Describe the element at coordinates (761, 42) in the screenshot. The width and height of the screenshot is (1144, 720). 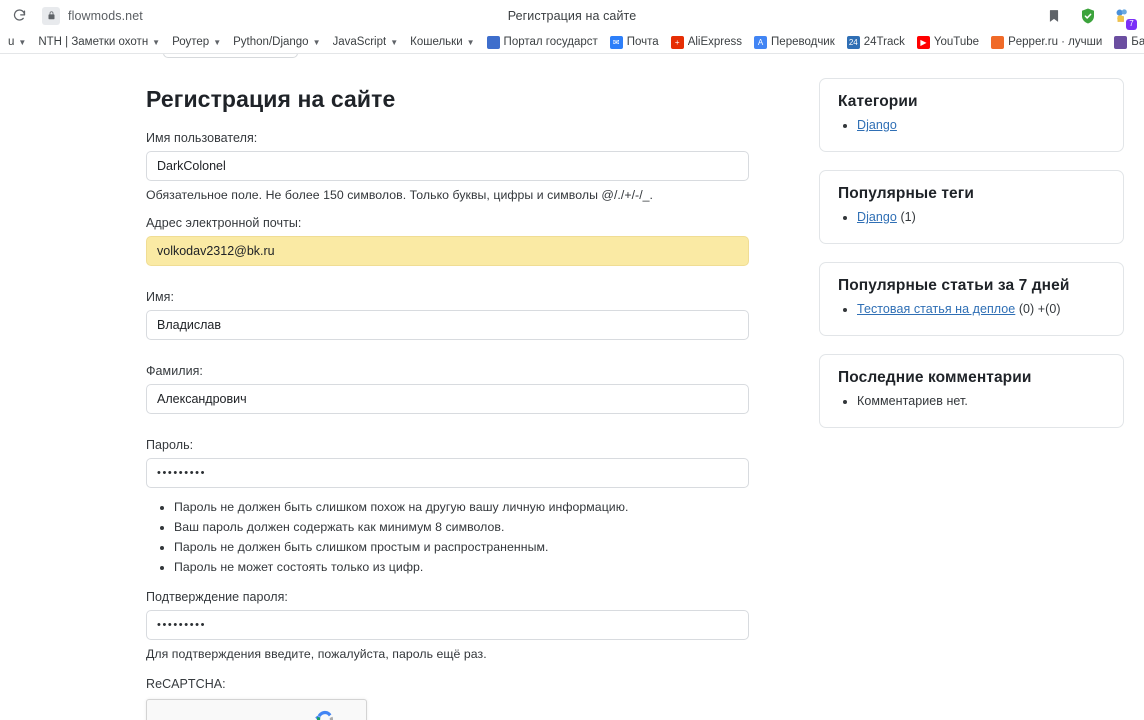
I see `bookmark-favicon-icon: A` at that location.